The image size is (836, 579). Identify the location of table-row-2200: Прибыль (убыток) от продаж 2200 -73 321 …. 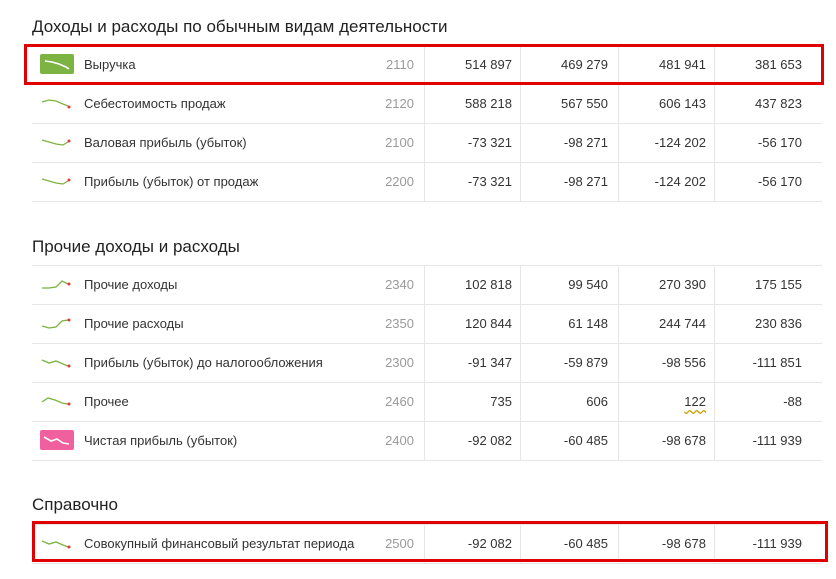
(427, 182).